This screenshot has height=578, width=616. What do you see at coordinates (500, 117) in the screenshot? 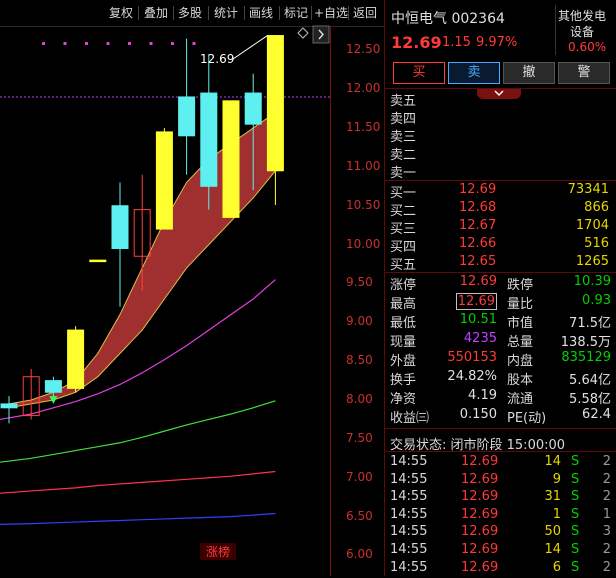
I see `ask-row: 卖四` at bounding box center [500, 117].